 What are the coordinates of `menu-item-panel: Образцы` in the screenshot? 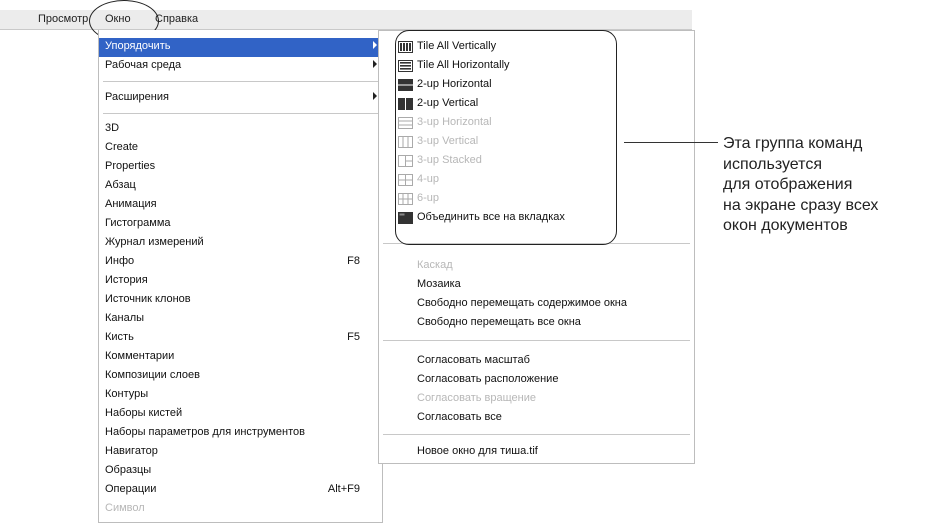 It's located at (240, 471).